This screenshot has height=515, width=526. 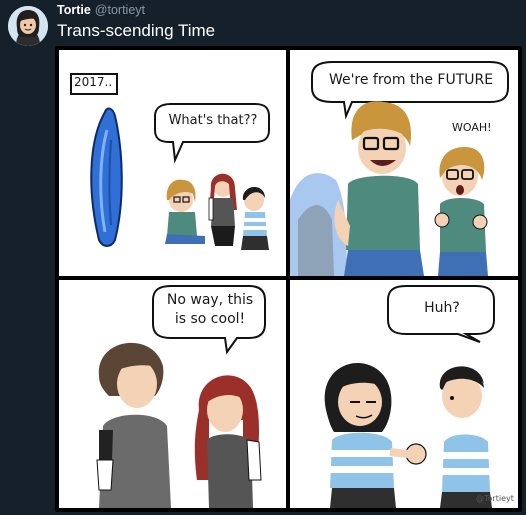 What do you see at coordinates (210, 319) in the screenshot?
I see `panel-3-speech-line-2: is so cool!` at bounding box center [210, 319].